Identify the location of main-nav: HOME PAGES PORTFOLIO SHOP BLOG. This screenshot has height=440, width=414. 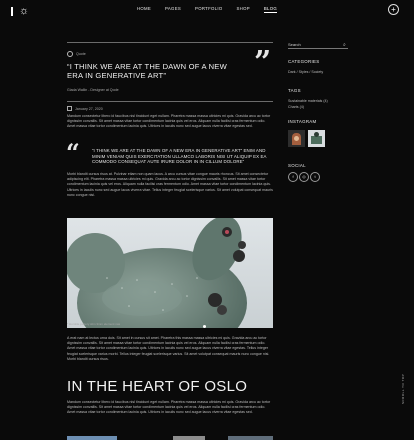
(207, 9).